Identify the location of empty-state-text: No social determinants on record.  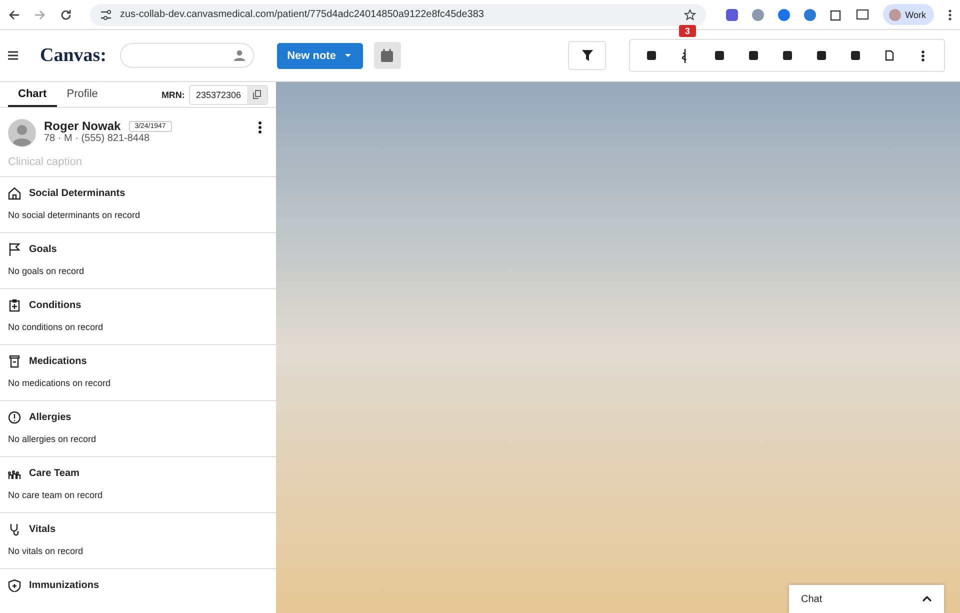
(75, 215).